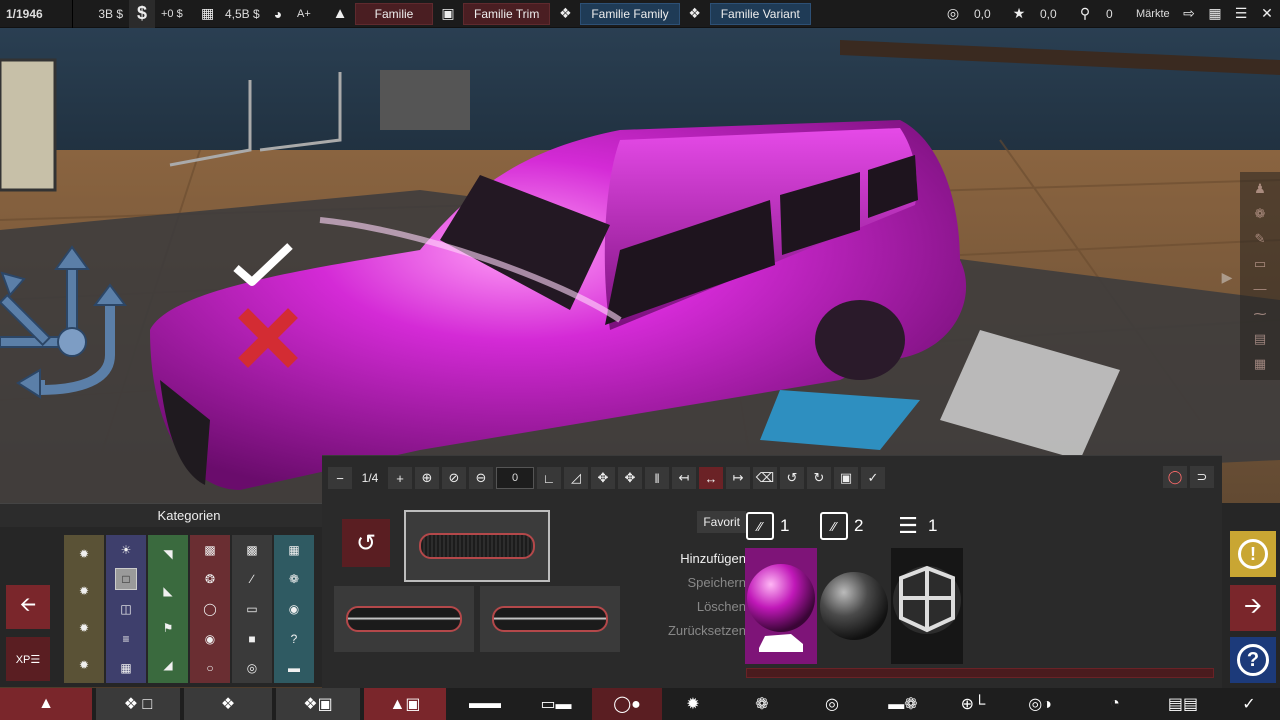  Describe the element at coordinates (228, 704) in the screenshot. I see `nav-engine-icon: ❖` at that location.